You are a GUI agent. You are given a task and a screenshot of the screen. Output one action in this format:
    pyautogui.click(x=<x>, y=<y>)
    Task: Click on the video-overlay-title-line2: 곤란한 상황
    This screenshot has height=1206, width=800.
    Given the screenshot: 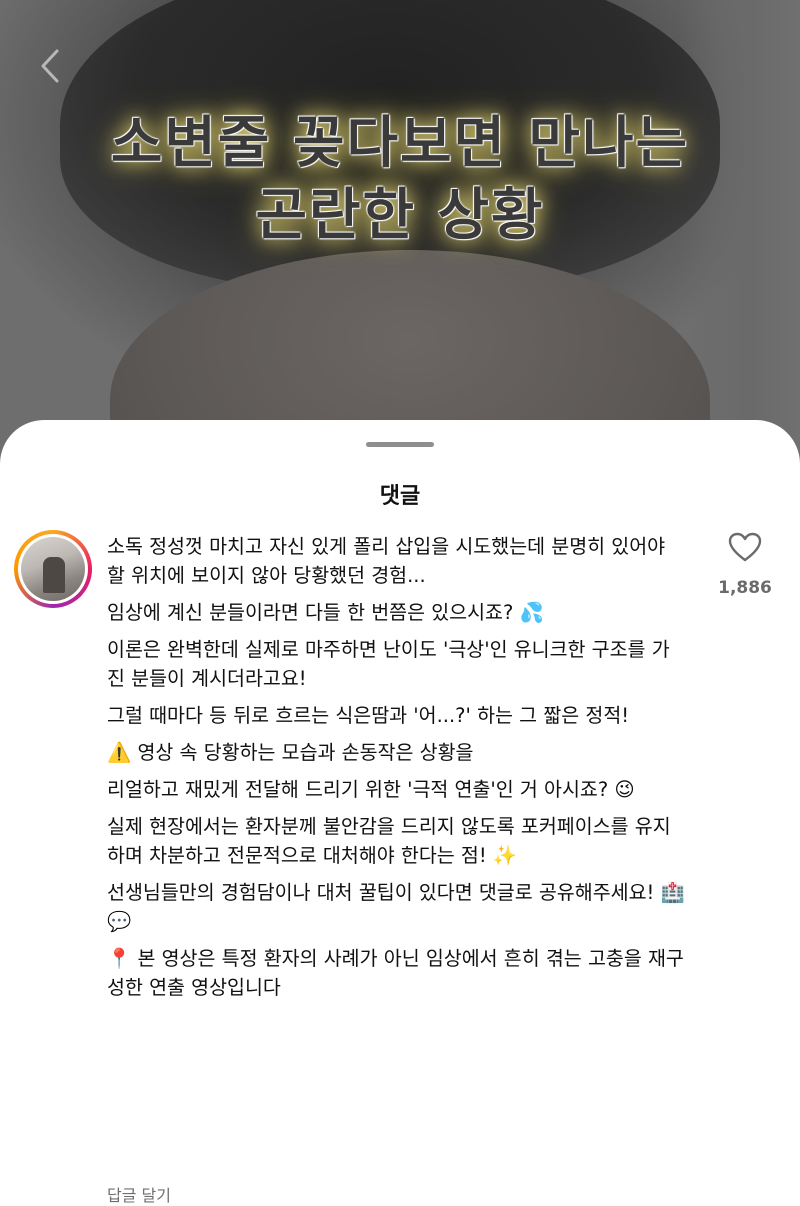 What is the action you would take?
    pyautogui.click(x=400, y=215)
    